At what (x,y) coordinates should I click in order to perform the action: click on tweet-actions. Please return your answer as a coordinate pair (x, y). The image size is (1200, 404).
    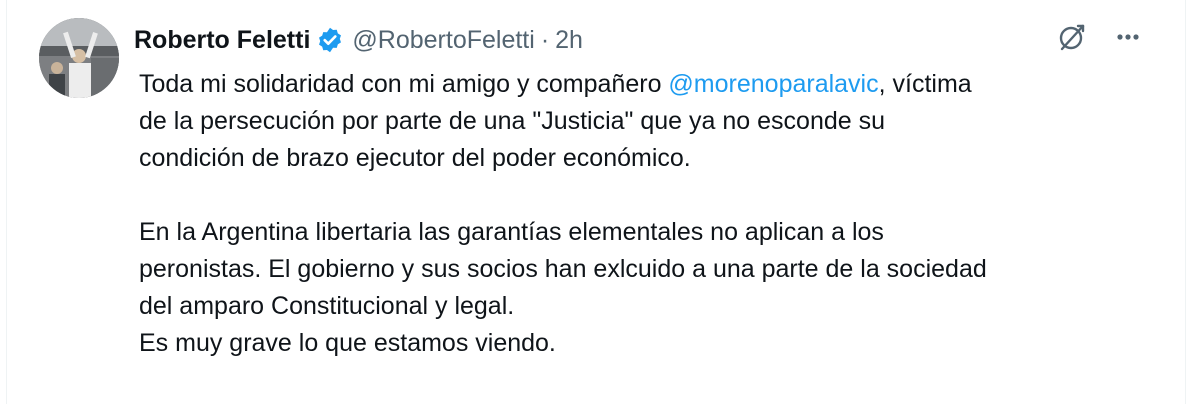
    Looking at the image, I should click on (1100, 37).